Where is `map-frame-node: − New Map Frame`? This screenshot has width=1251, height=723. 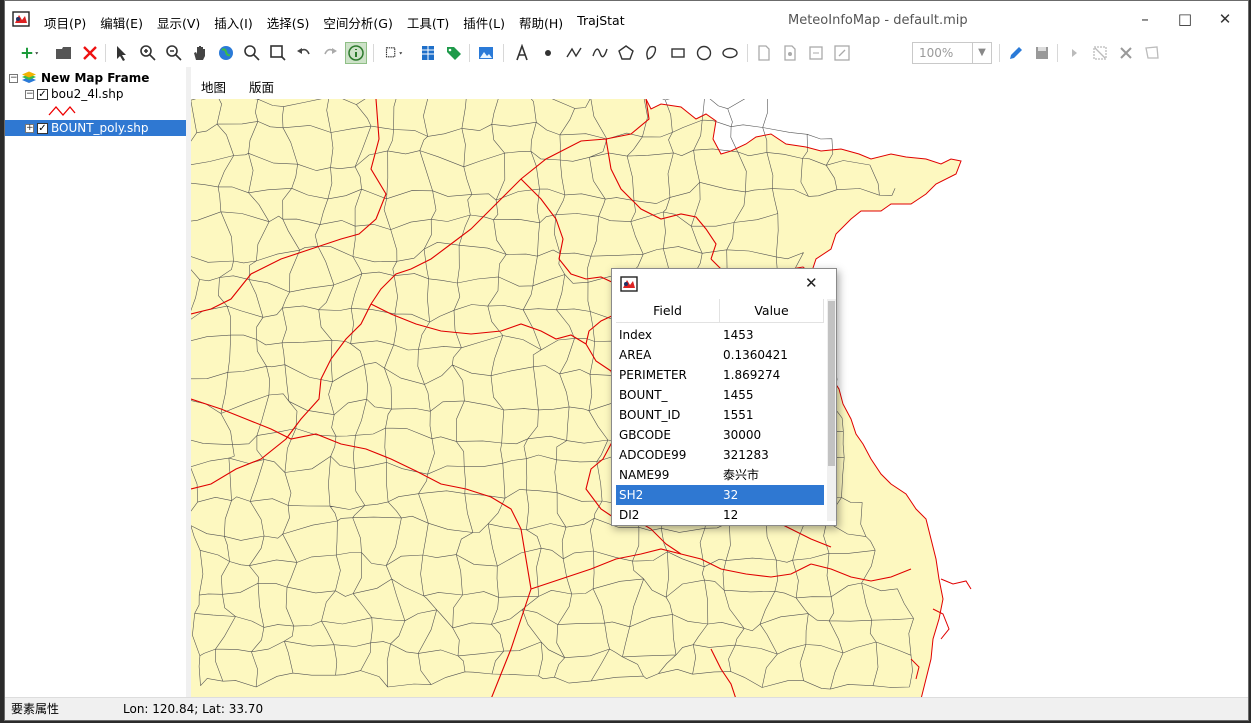 map-frame-node: − New Map Frame is located at coordinates (79, 78).